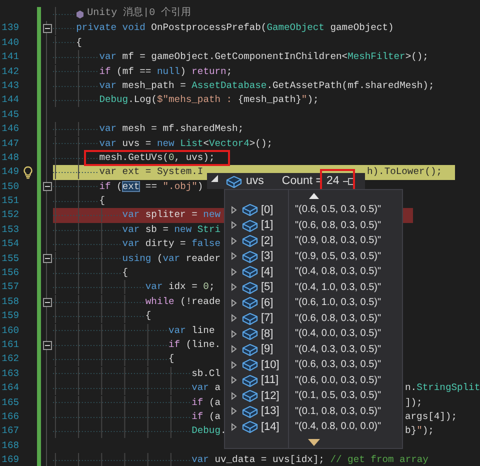 This screenshot has width=480, height=466. I want to click on line-number: 168, so click(9, 445).